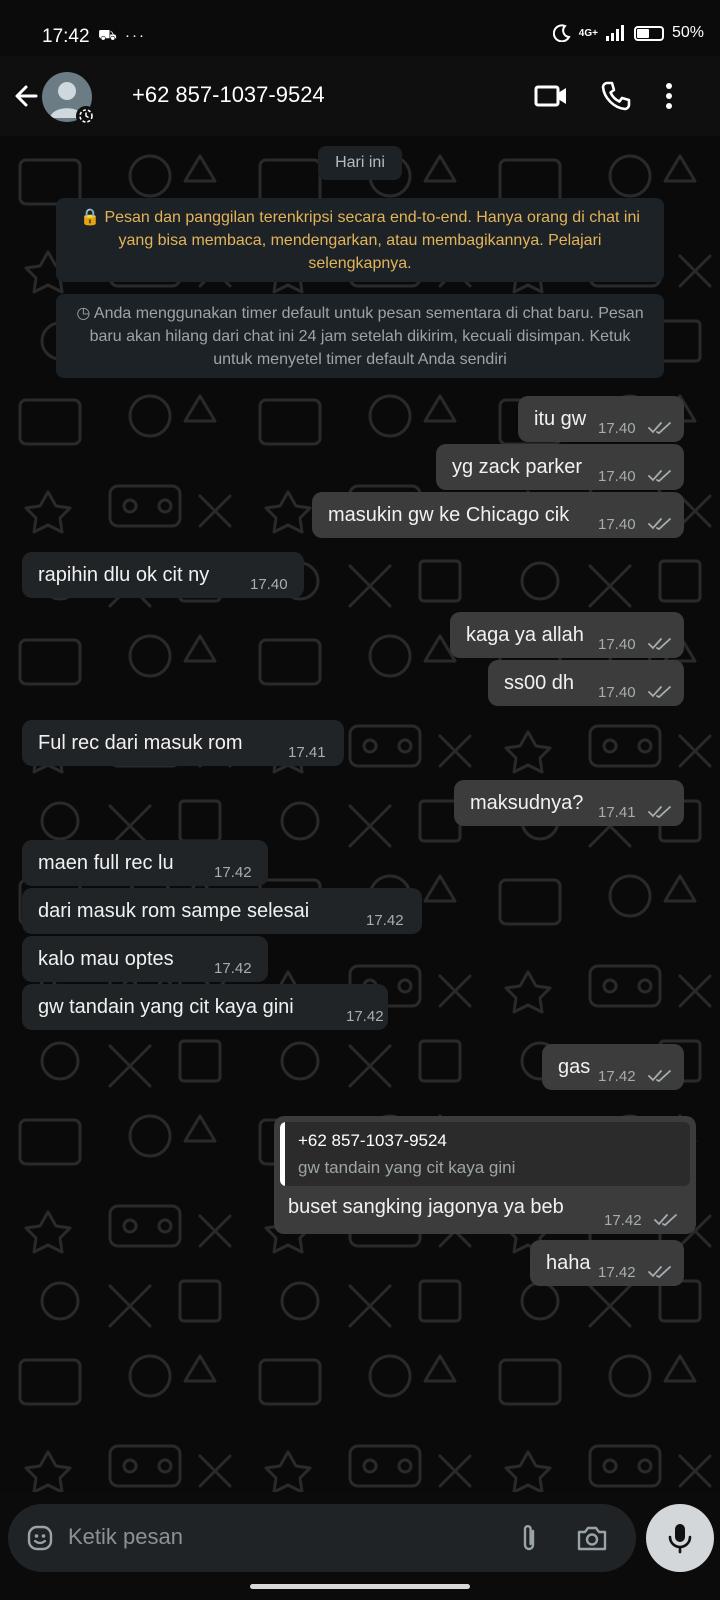 This screenshot has height=1600, width=720. Describe the element at coordinates (426, 1207) in the screenshot. I see `reply-message-text: buset sangking jagonya ya beb` at that location.